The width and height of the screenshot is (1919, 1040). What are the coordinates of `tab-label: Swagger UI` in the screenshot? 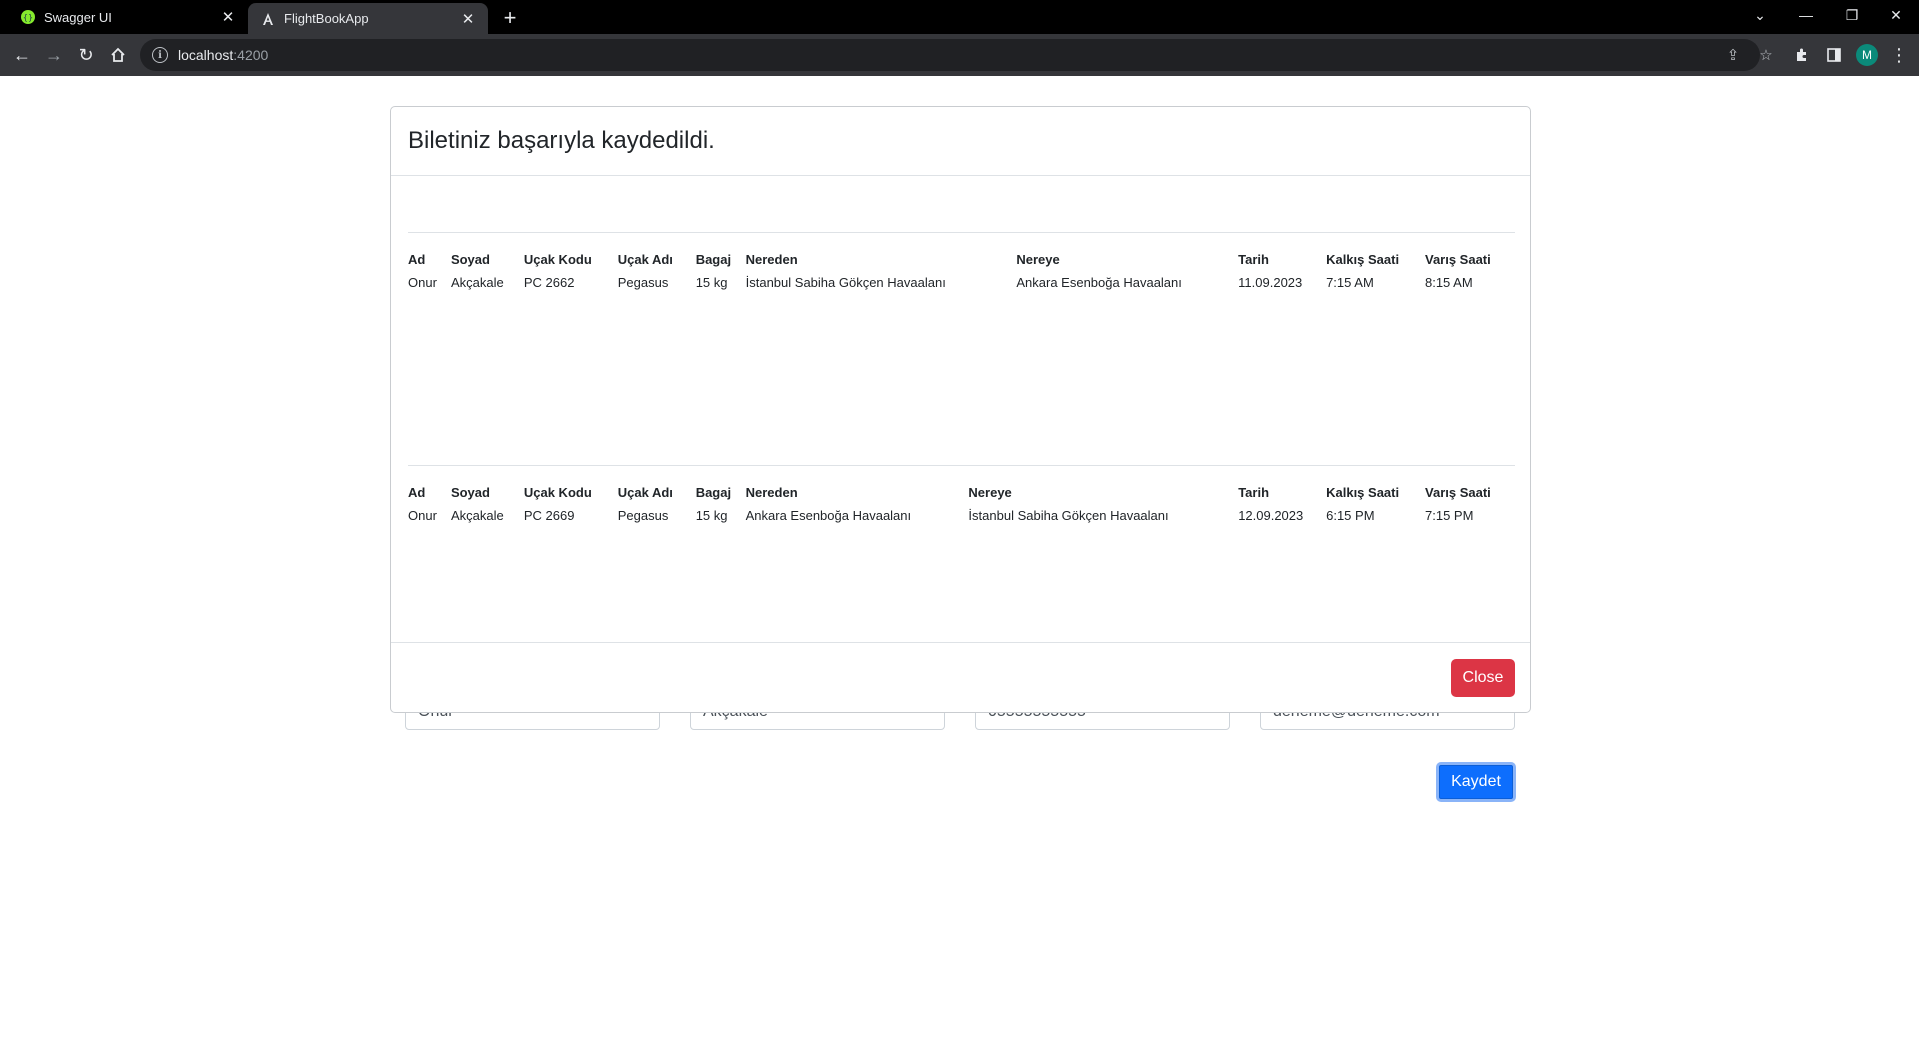 It's located at (78, 17).